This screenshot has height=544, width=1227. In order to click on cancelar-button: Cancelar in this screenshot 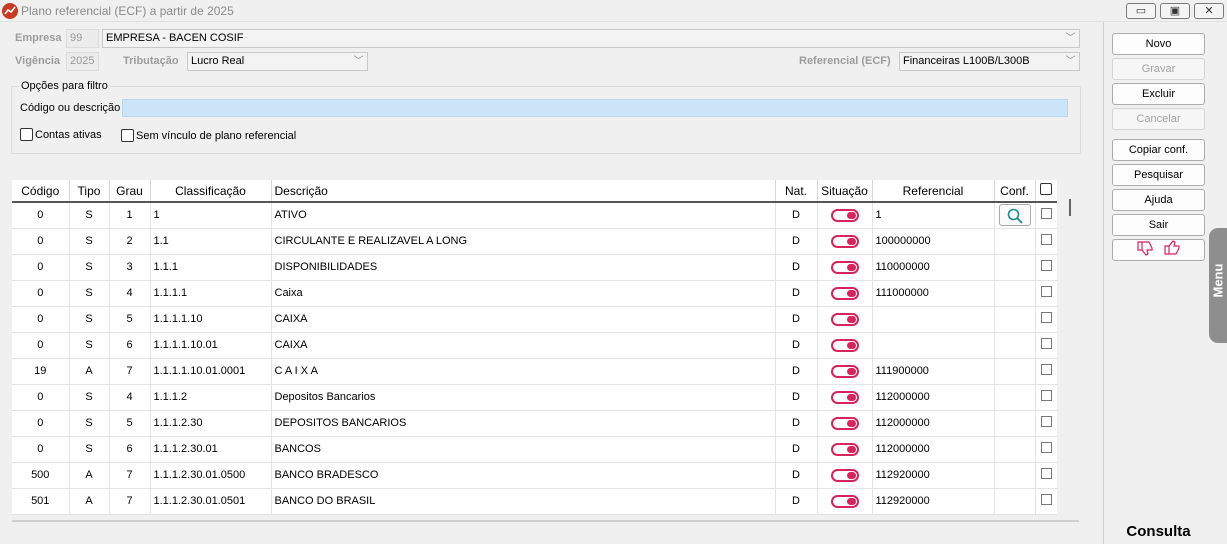, I will do `click(1158, 119)`.